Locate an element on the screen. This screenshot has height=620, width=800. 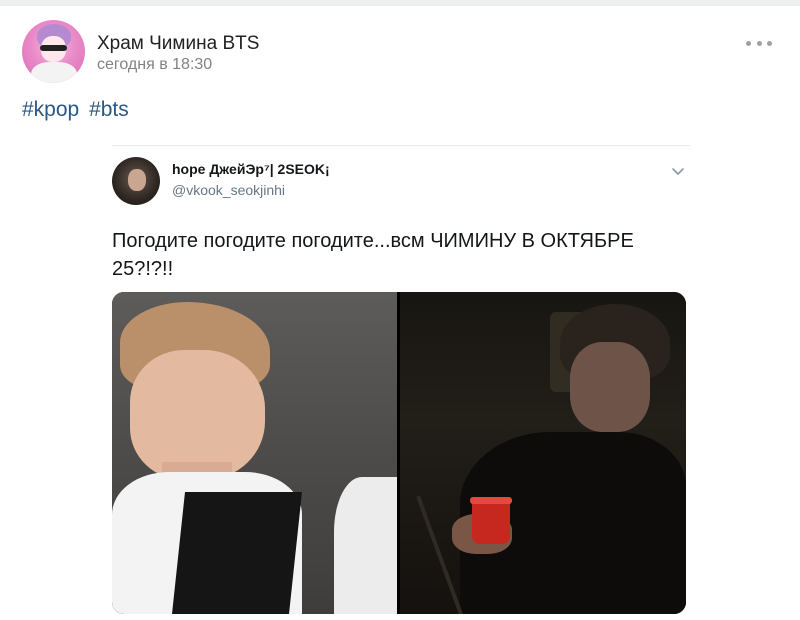
top-divider is located at coordinates (400, 3).